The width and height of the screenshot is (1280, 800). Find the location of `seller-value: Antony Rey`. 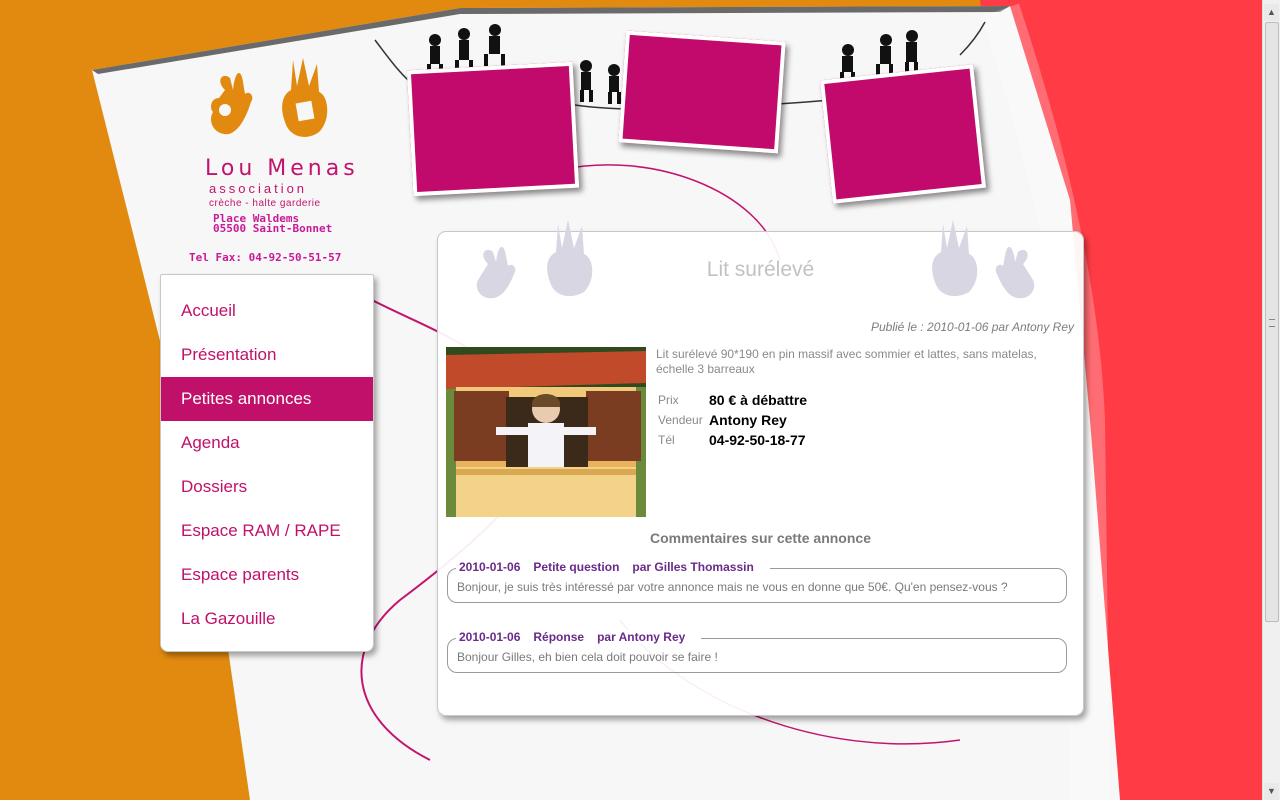

seller-value: Antony Rey is located at coordinates (748, 420).